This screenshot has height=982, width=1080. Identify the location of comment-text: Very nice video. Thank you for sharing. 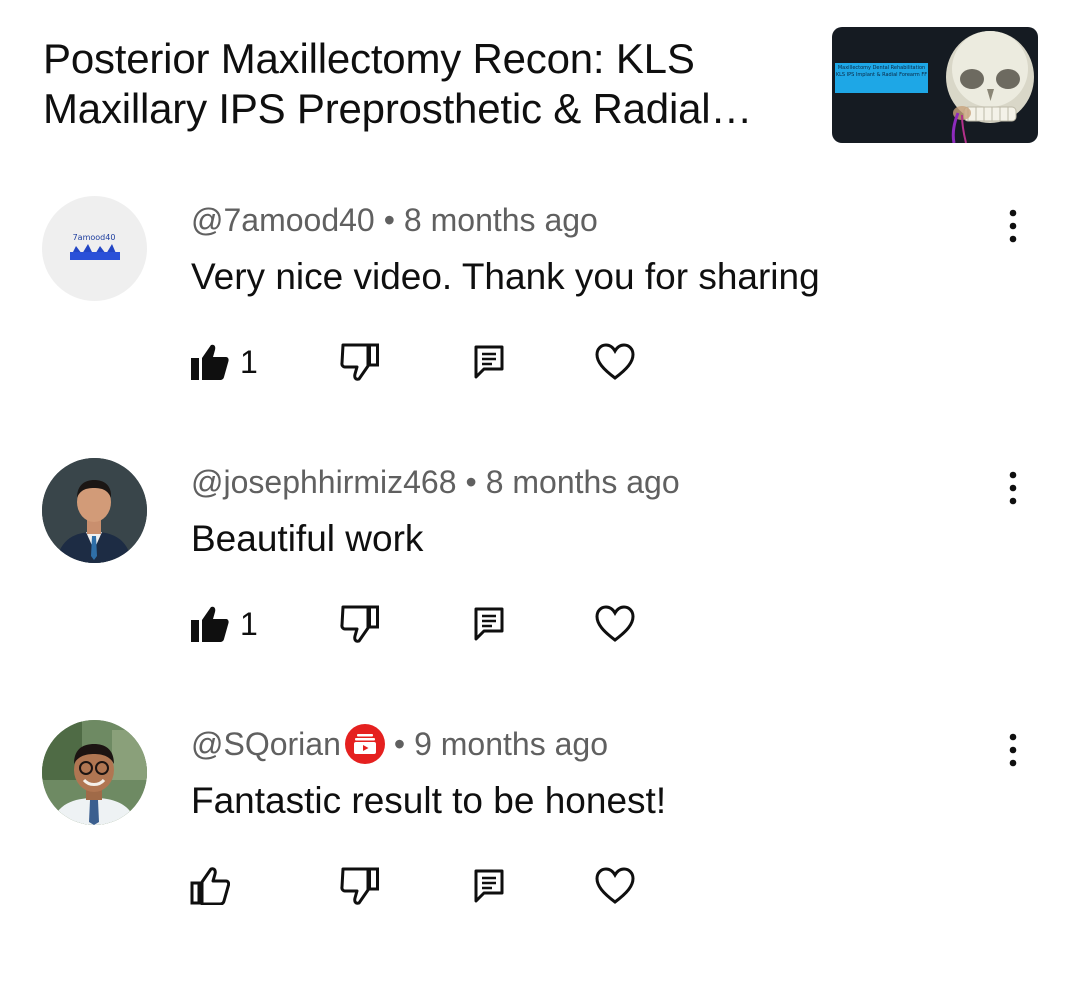
(505, 276).